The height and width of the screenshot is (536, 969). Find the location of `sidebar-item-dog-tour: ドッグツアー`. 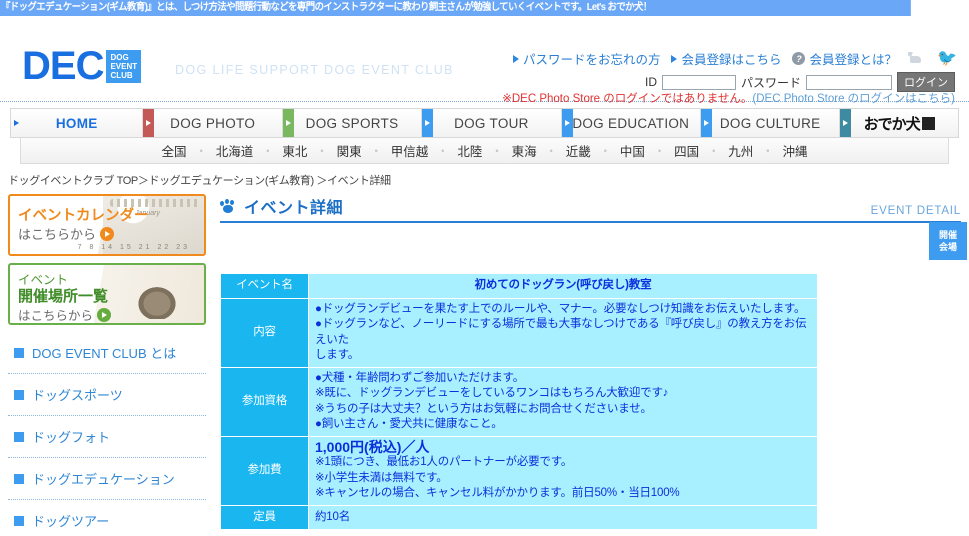

sidebar-item-dog-tour: ドッグツアー is located at coordinates (107, 518).